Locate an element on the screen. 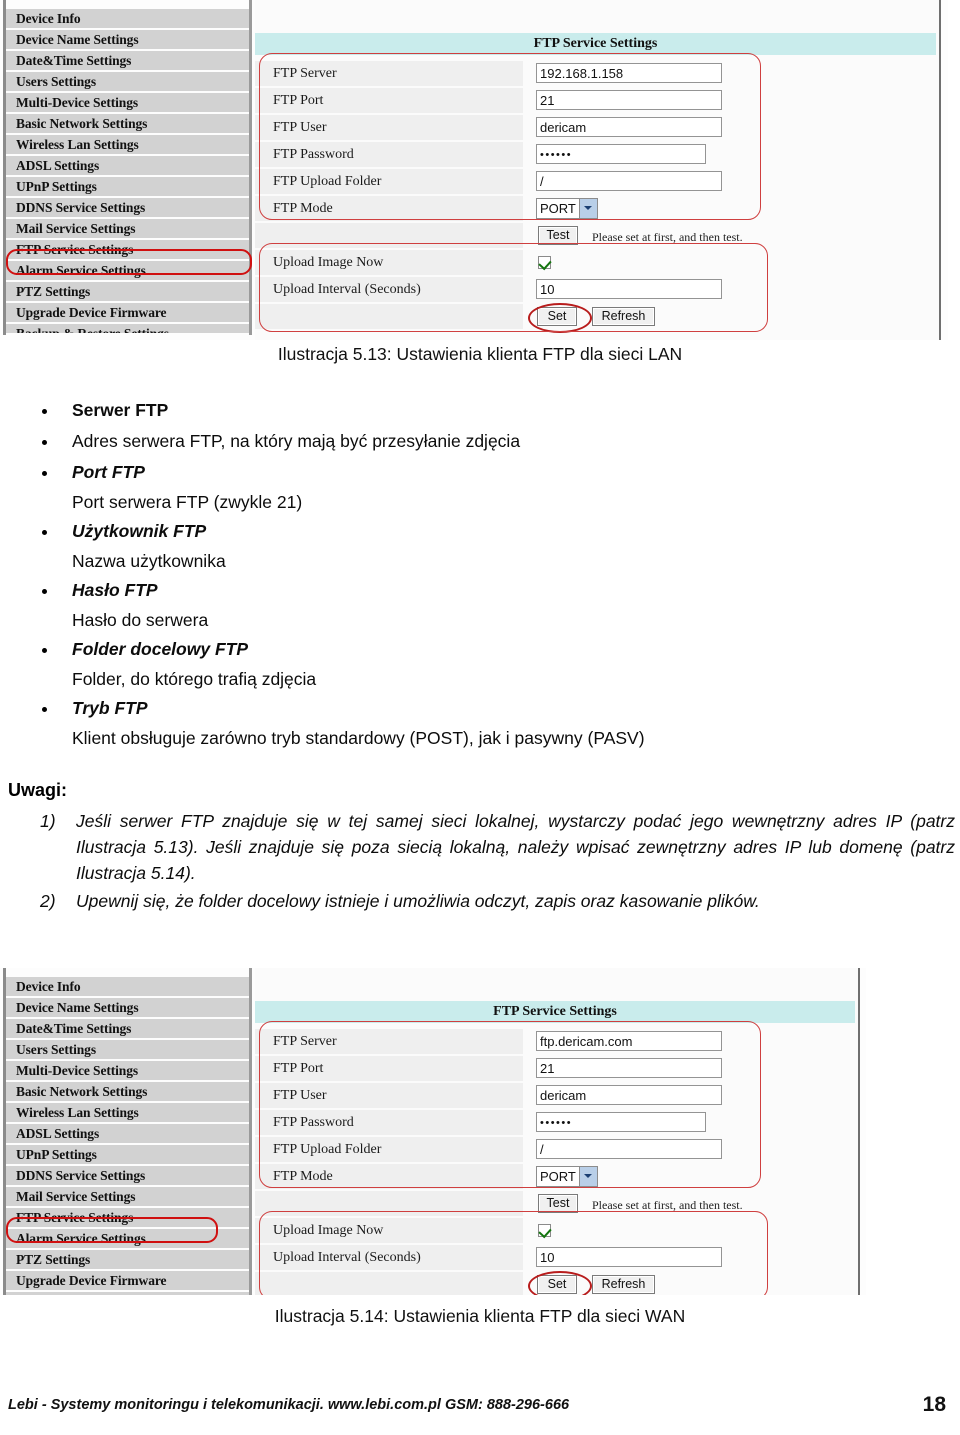  sidebar-item-label: DDNS Service Settings is located at coordinates (81, 1175).